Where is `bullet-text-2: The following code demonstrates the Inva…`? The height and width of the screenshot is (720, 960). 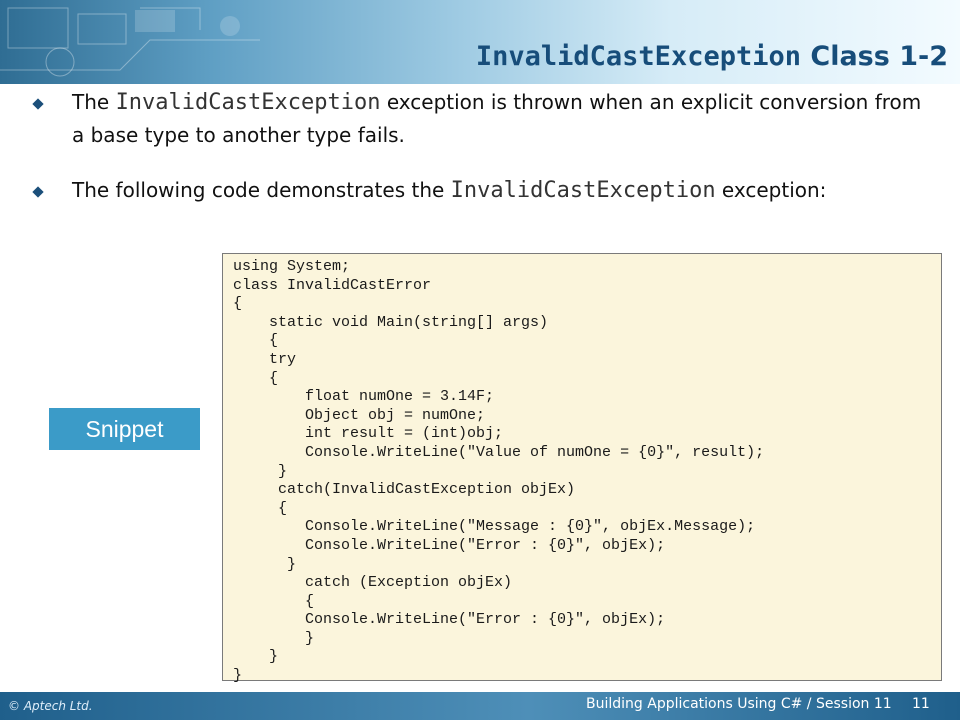 bullet-text-2: The following code demonstrates the Inva… is located at coordinates (502, 190).